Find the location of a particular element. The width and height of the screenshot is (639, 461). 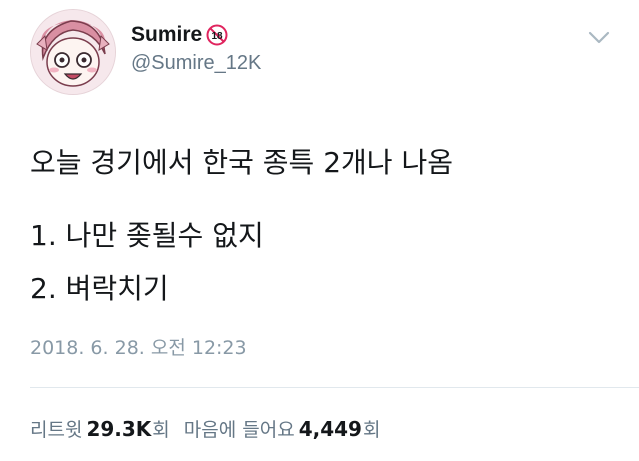

retweets-unit: 회 is located at coordinates (161, 430).